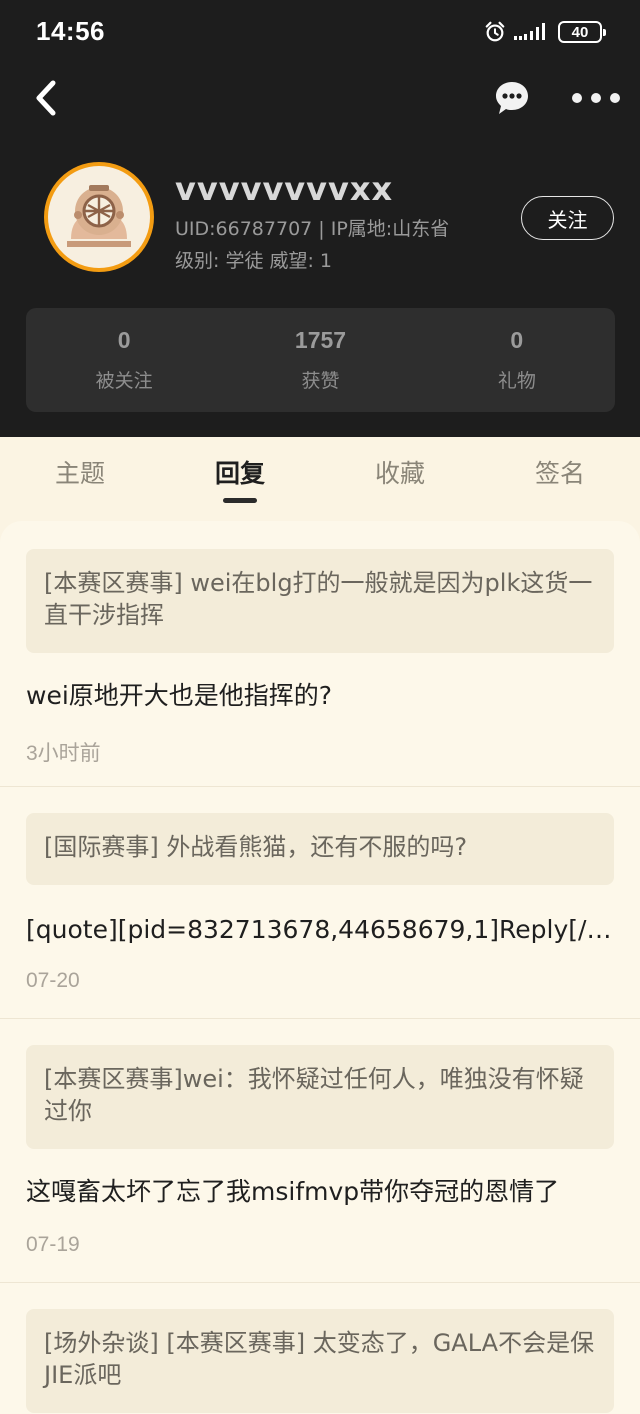  I want to click on tab-label: 回复, so click(239, 473).